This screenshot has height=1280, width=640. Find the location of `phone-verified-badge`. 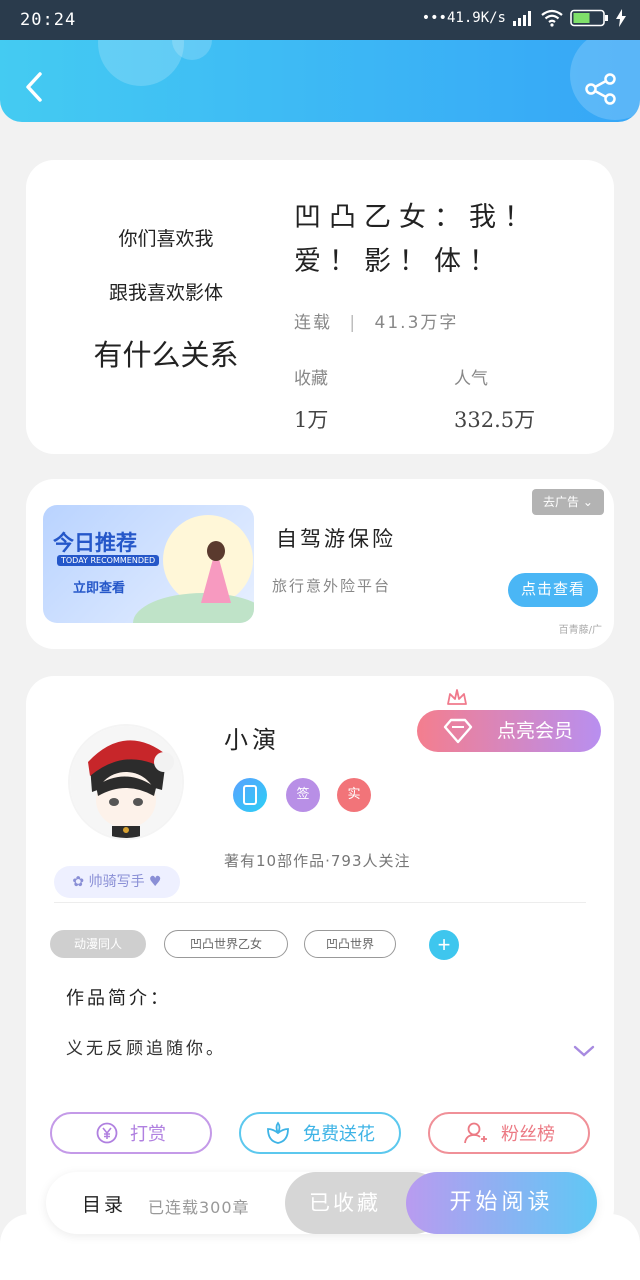

phone-verified-badge is located at coordinates (250, 795).